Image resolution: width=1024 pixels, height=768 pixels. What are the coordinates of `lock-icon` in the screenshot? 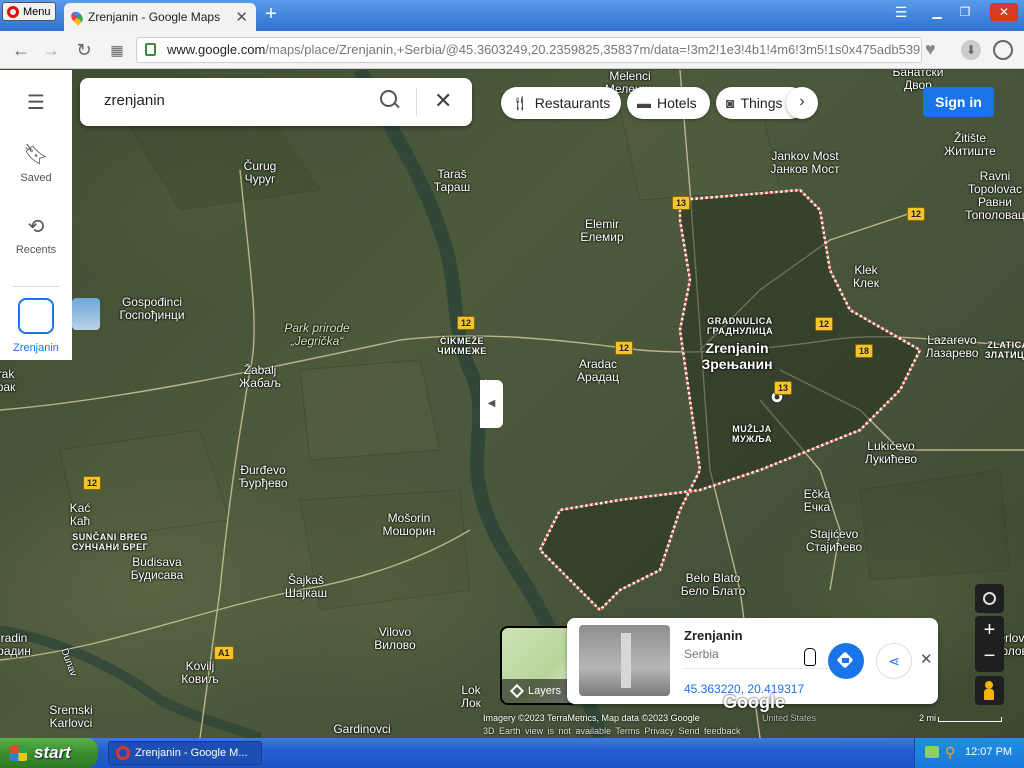 It's located at (150, 49).